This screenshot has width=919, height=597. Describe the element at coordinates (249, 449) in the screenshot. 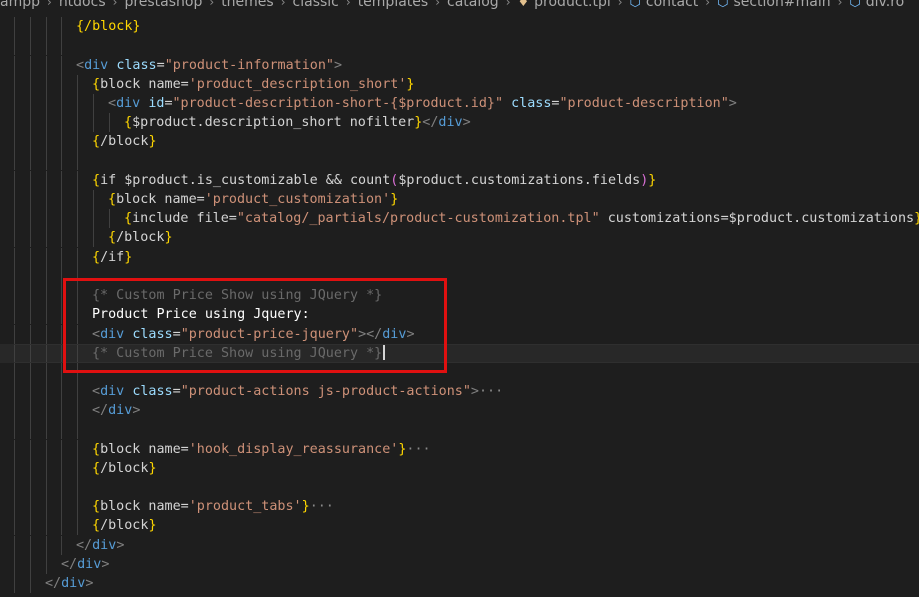

I see `code-text: {block name='hook_display_reassurance'}` at that location.